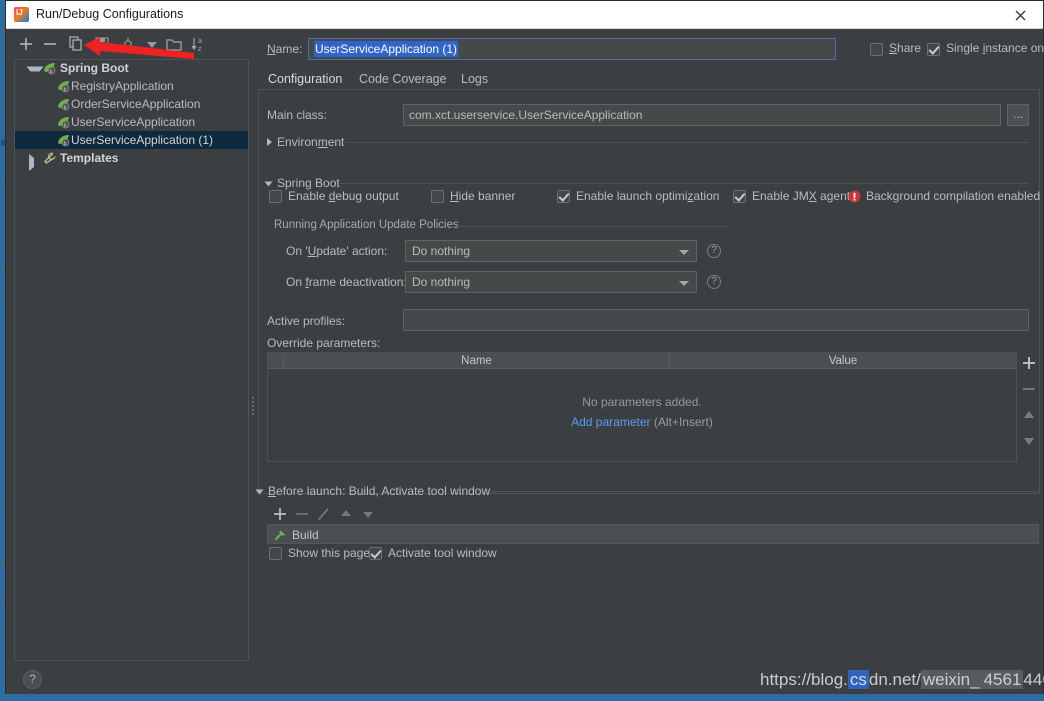 The height and width of the screenshot is (701, 1044). What do you see at coordinates (647, 196) in the screenshot?
I see `enable-launch-optimization-label: Enable launch optimization` at bounding box center [647, 196].